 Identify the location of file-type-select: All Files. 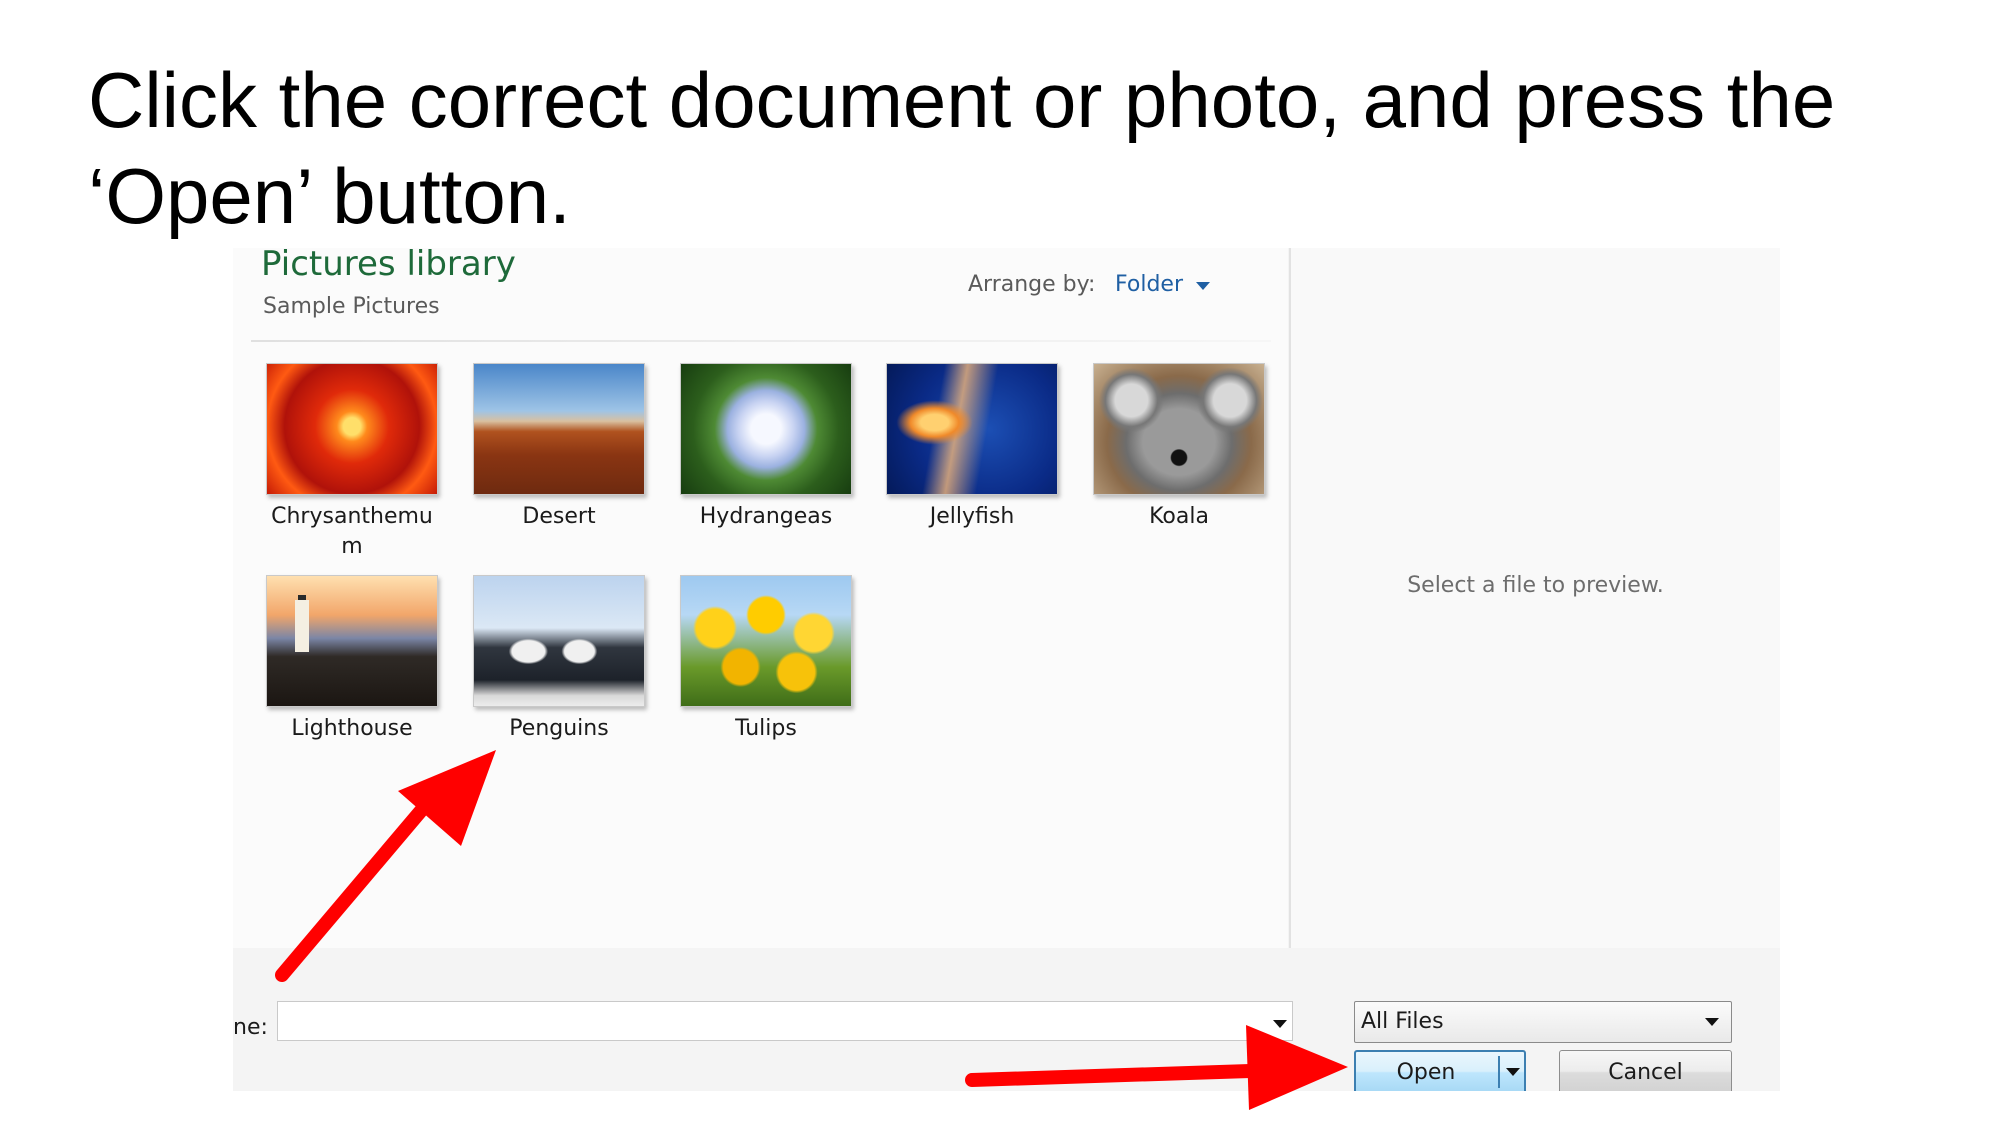
(1543, 1022).